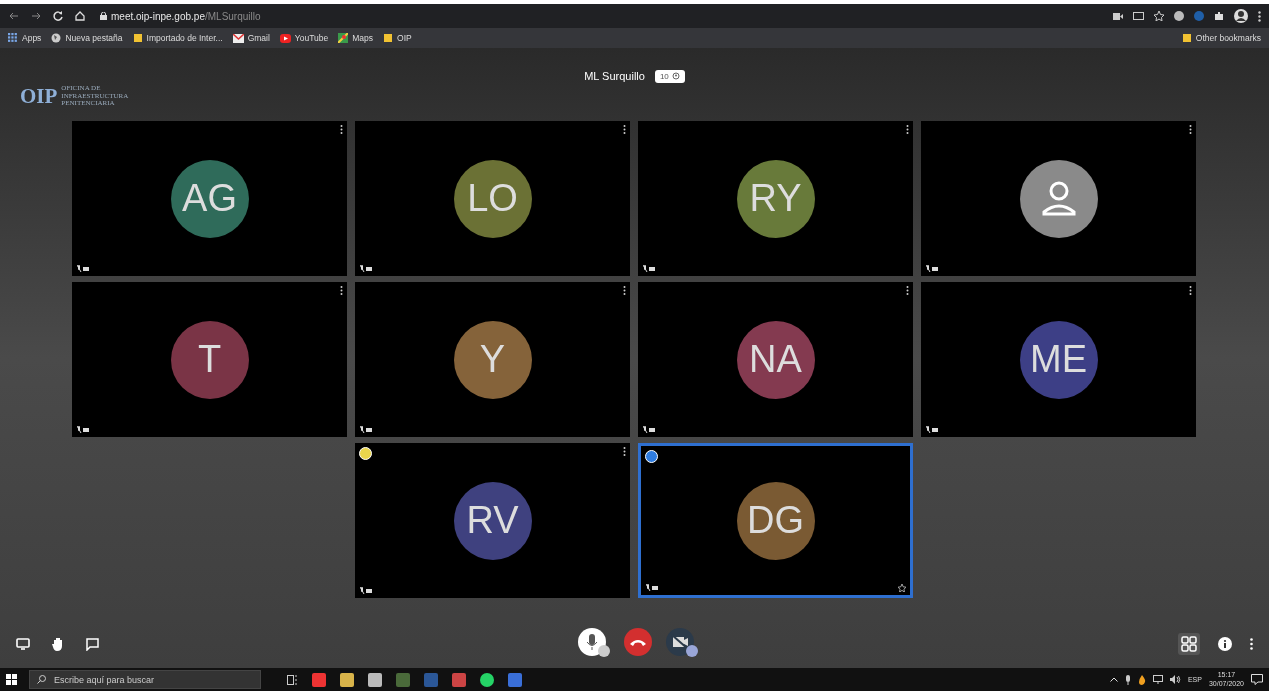  I want to click on map-icon, so click(343, 38).